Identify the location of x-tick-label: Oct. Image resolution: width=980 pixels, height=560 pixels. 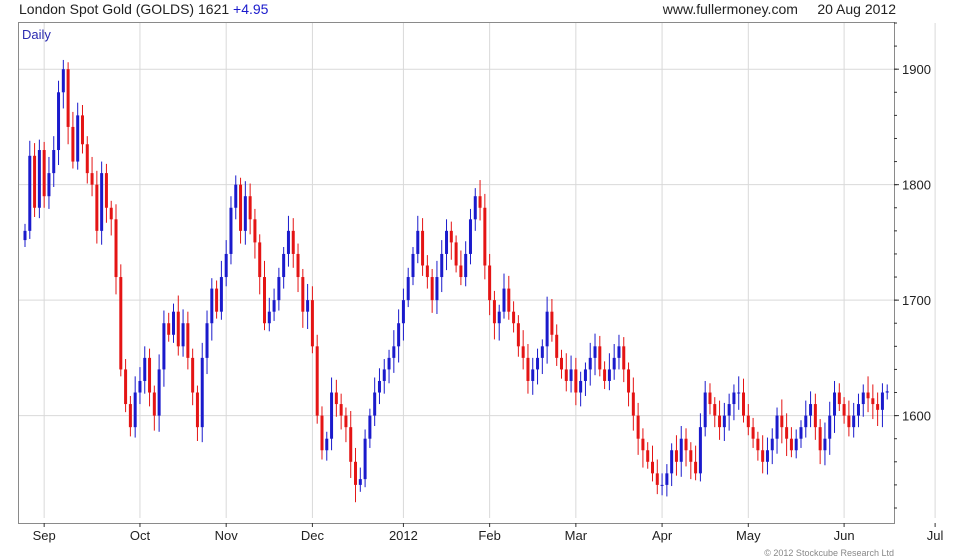
(140, 535).